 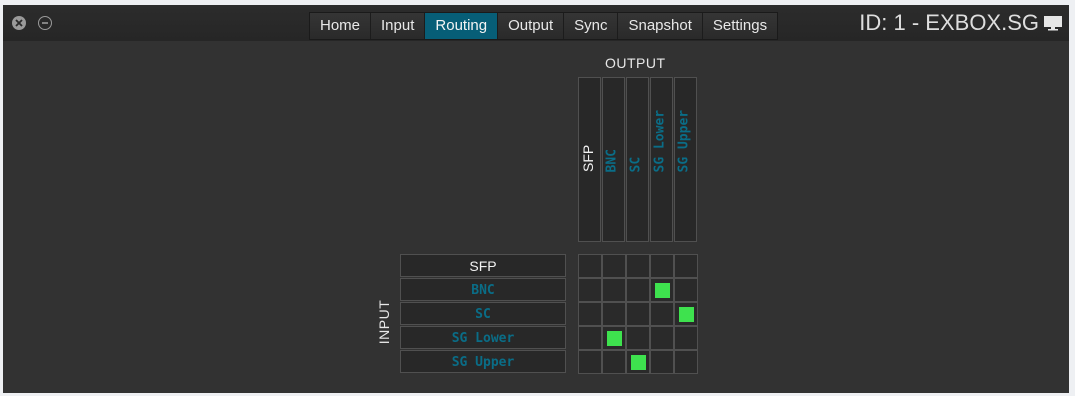 What do you see at coordinates (740, 26) in the screenshot?
I see `tab-settings: Settings` at bounding box center [740, 26].